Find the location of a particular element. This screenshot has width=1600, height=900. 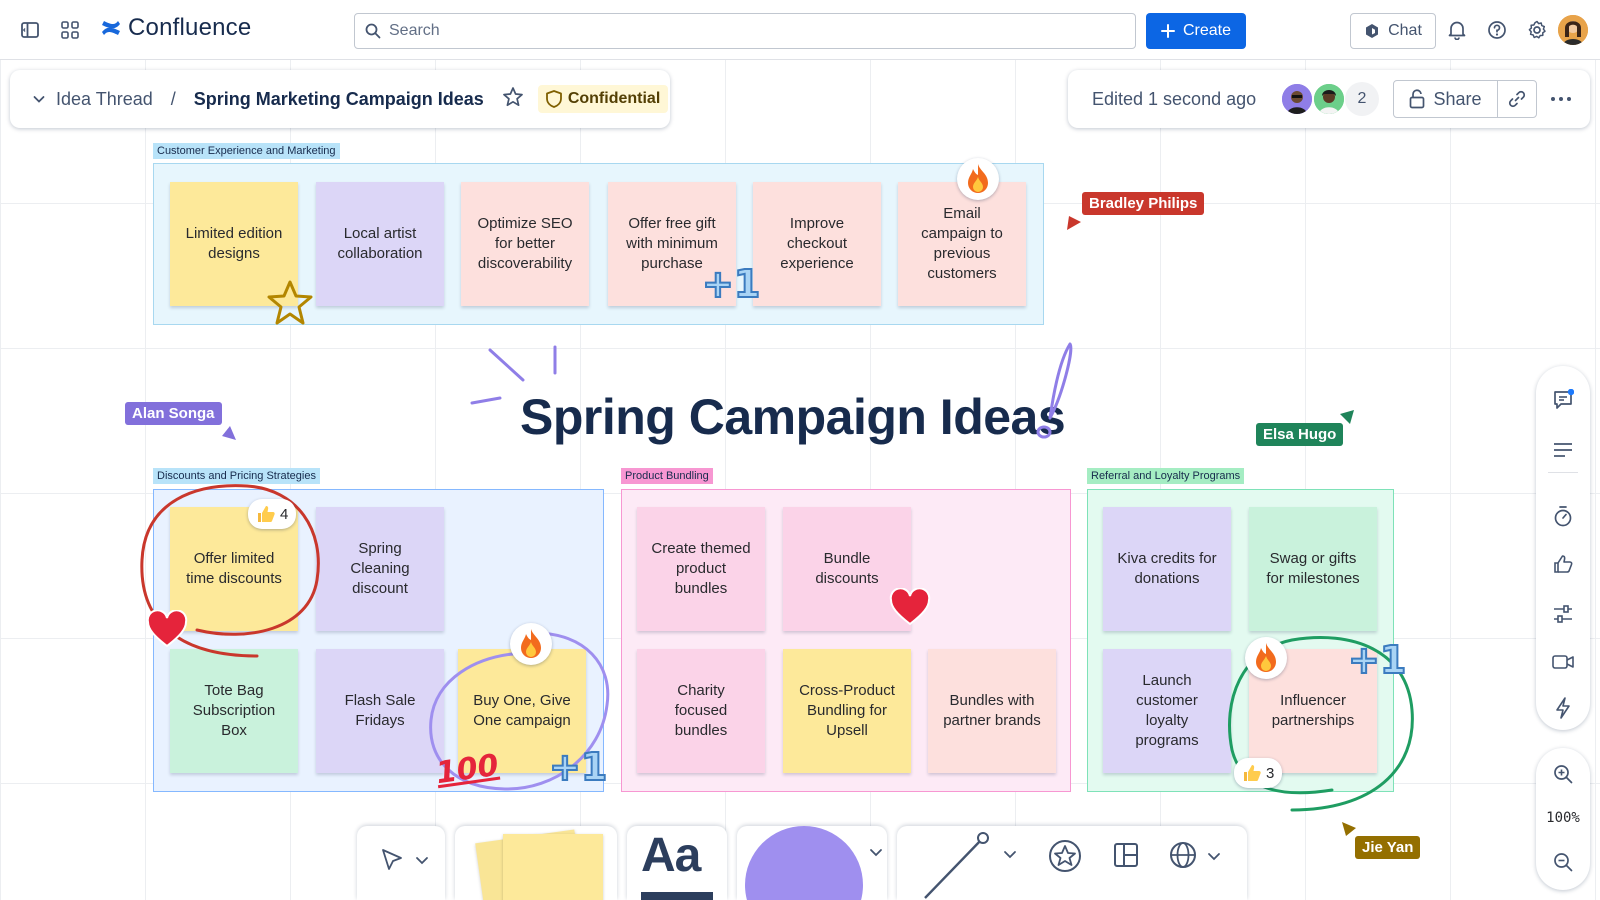

chat-ai-icon is located at coordinates (1372, 31).